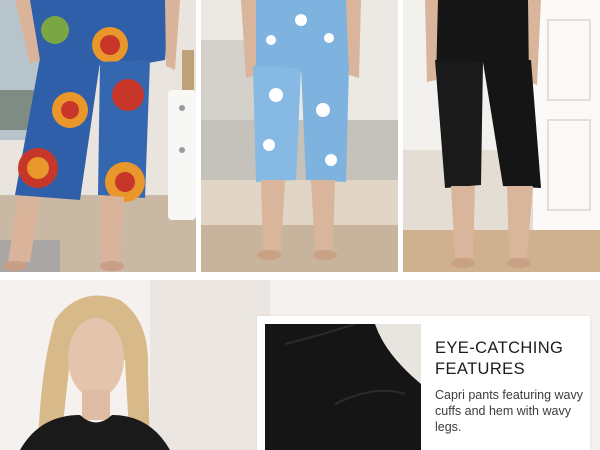 The width and height of the screenshot is (600, 450). Describe the element at coordinates (343, 387) in the screenshot. I see `photo-sleeve-closeup` at that location.